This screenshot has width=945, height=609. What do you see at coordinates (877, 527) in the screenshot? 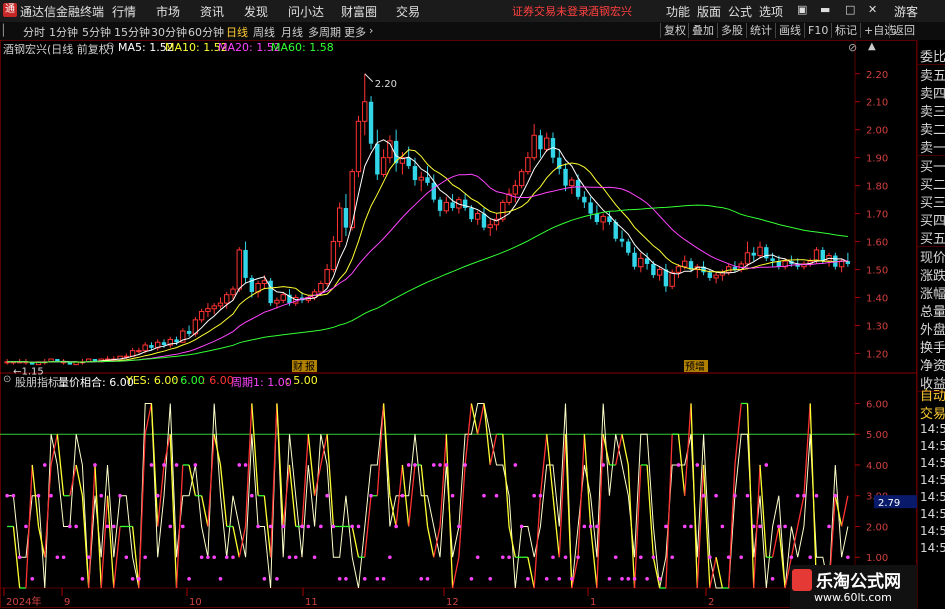
I see `indicator-tick-label: 2.00` at bounding box center [877, 527].